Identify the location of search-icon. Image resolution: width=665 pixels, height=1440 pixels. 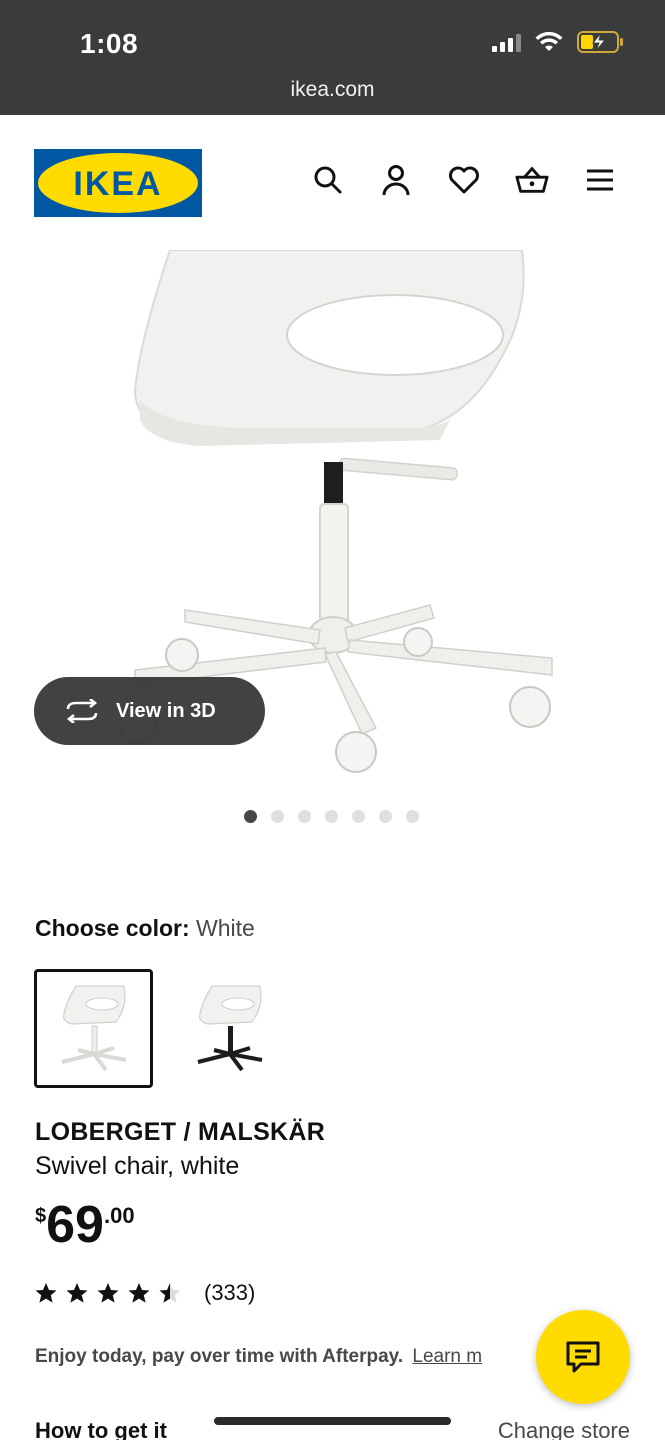
(328, 180).